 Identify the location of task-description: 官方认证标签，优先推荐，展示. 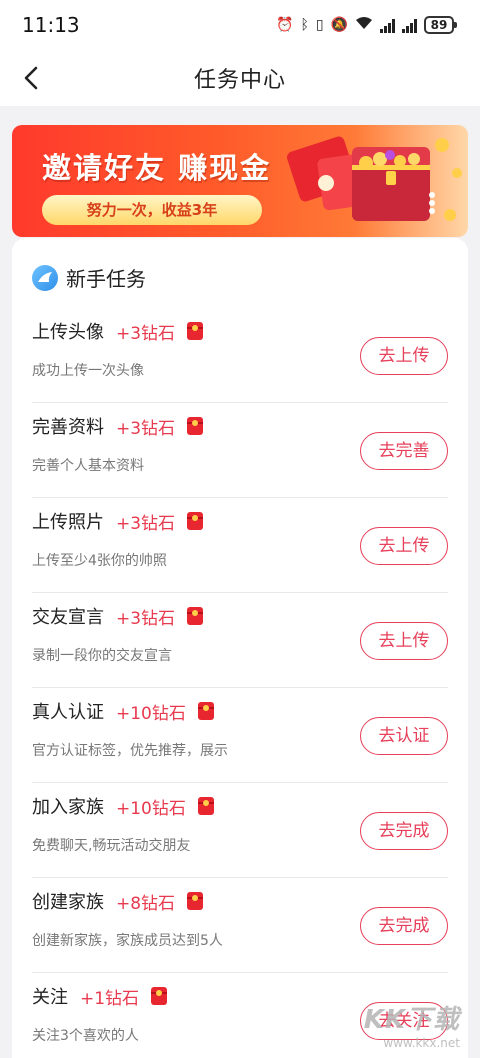
(130, 751).